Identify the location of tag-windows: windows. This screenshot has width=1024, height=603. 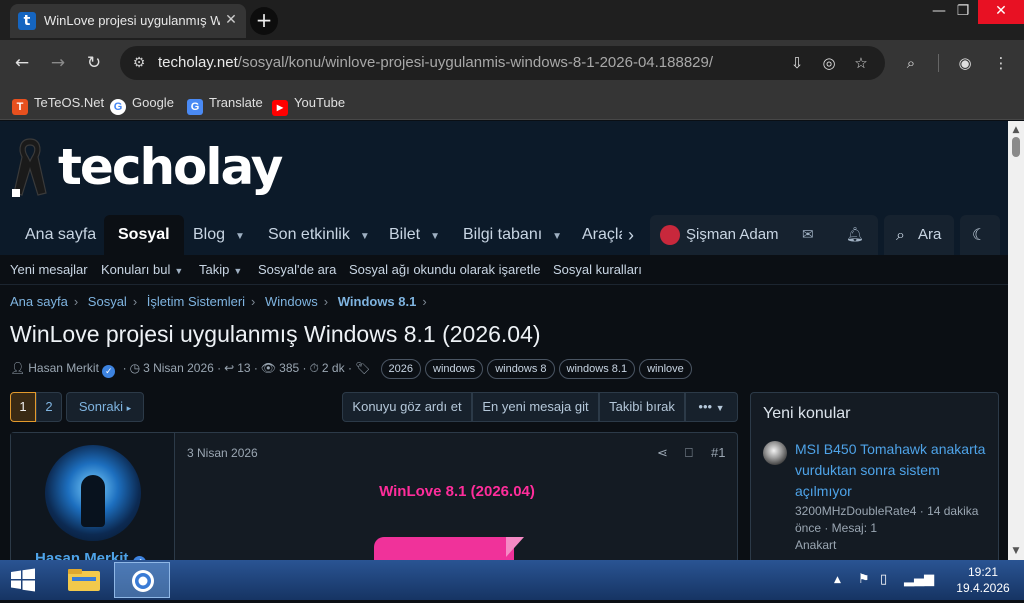
(454, 369).